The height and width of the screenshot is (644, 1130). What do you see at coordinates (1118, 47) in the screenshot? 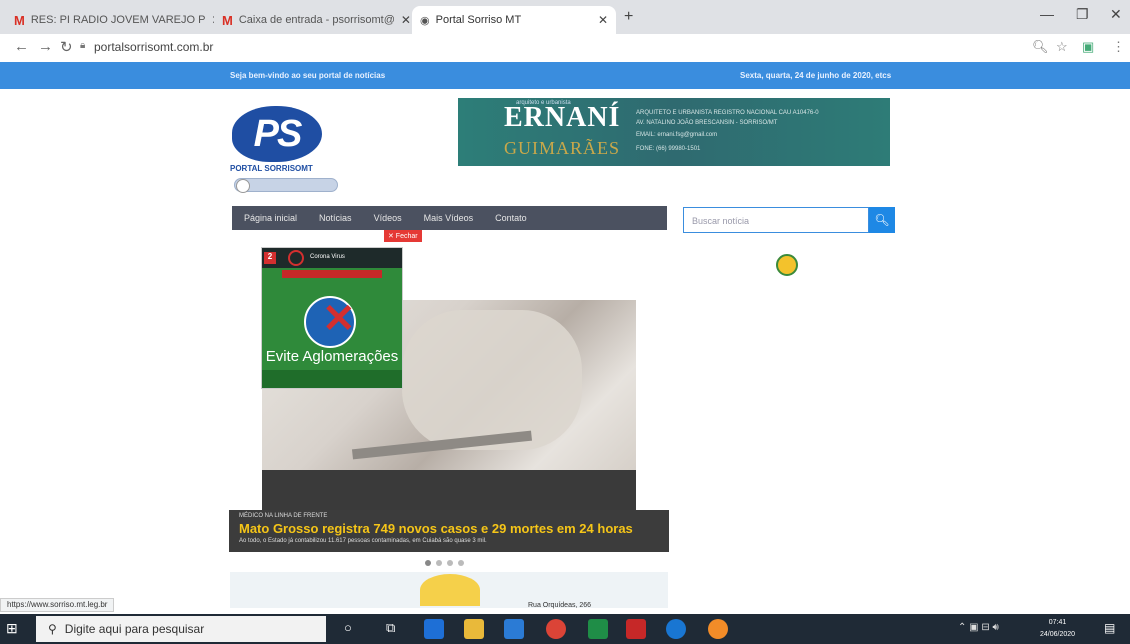
I see `menu-dots-icon: ⋮` at bounding box center [1118, 47].